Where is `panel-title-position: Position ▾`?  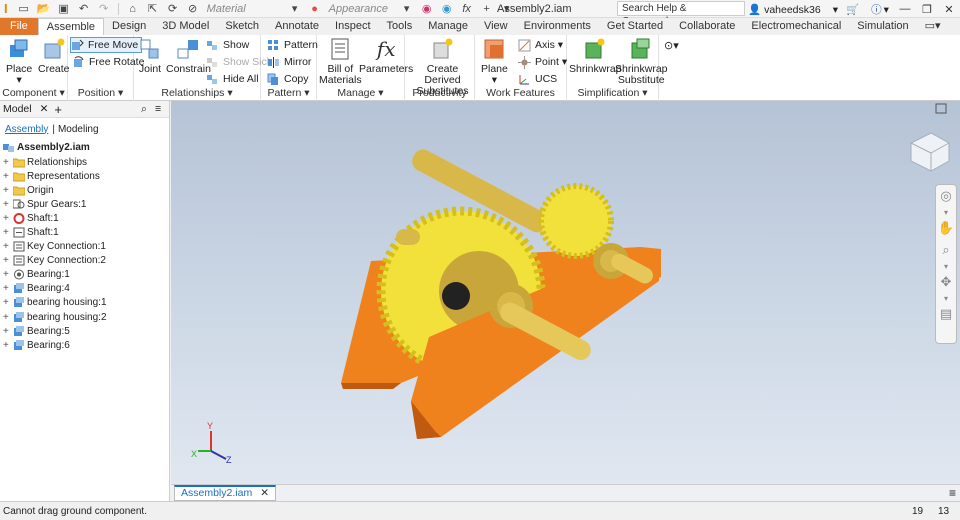
panel-title-position: Position ▾ is located at coordinates (100, 93).